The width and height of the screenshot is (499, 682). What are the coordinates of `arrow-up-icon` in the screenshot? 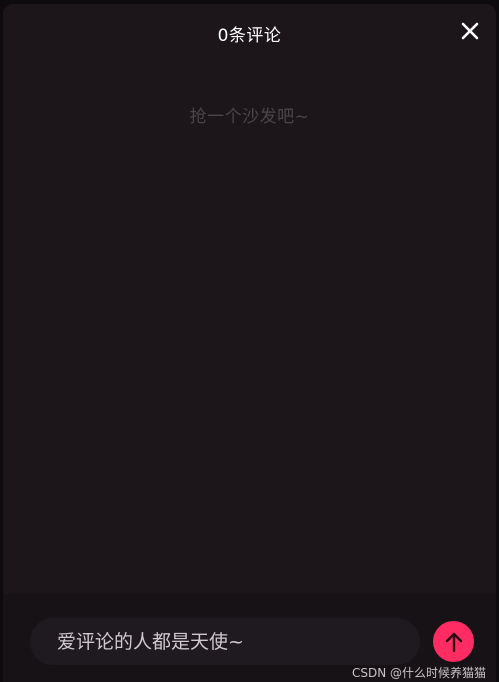 It's located at (453, 642).